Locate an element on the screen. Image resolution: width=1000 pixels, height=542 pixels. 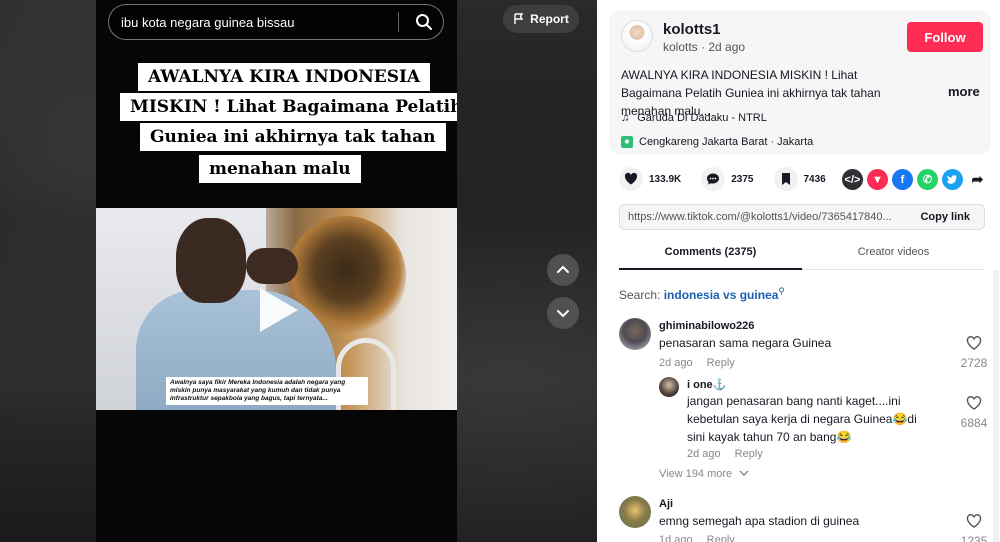
embed-icon: </> is located at coordinates (852, 179).